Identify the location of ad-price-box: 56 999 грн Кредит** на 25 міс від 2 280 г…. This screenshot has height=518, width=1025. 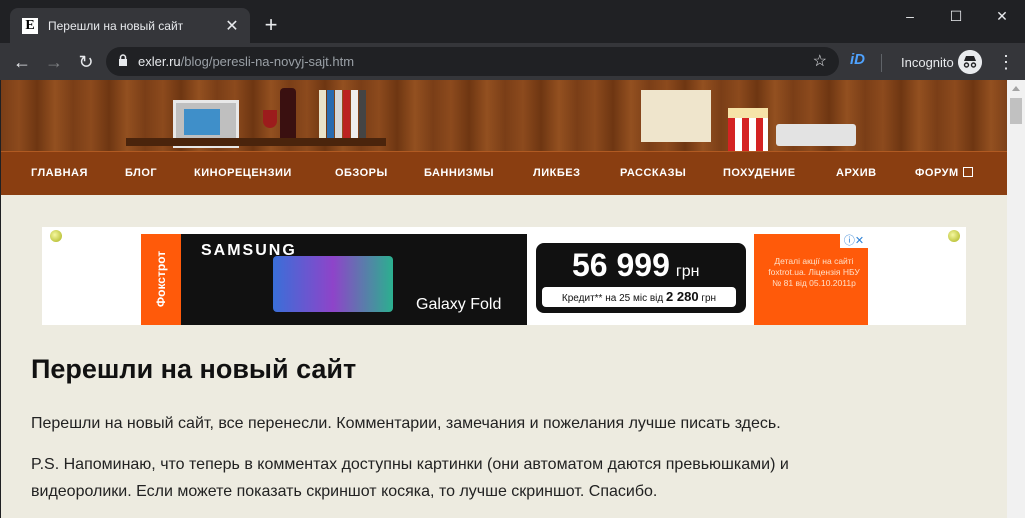
(641, 278).